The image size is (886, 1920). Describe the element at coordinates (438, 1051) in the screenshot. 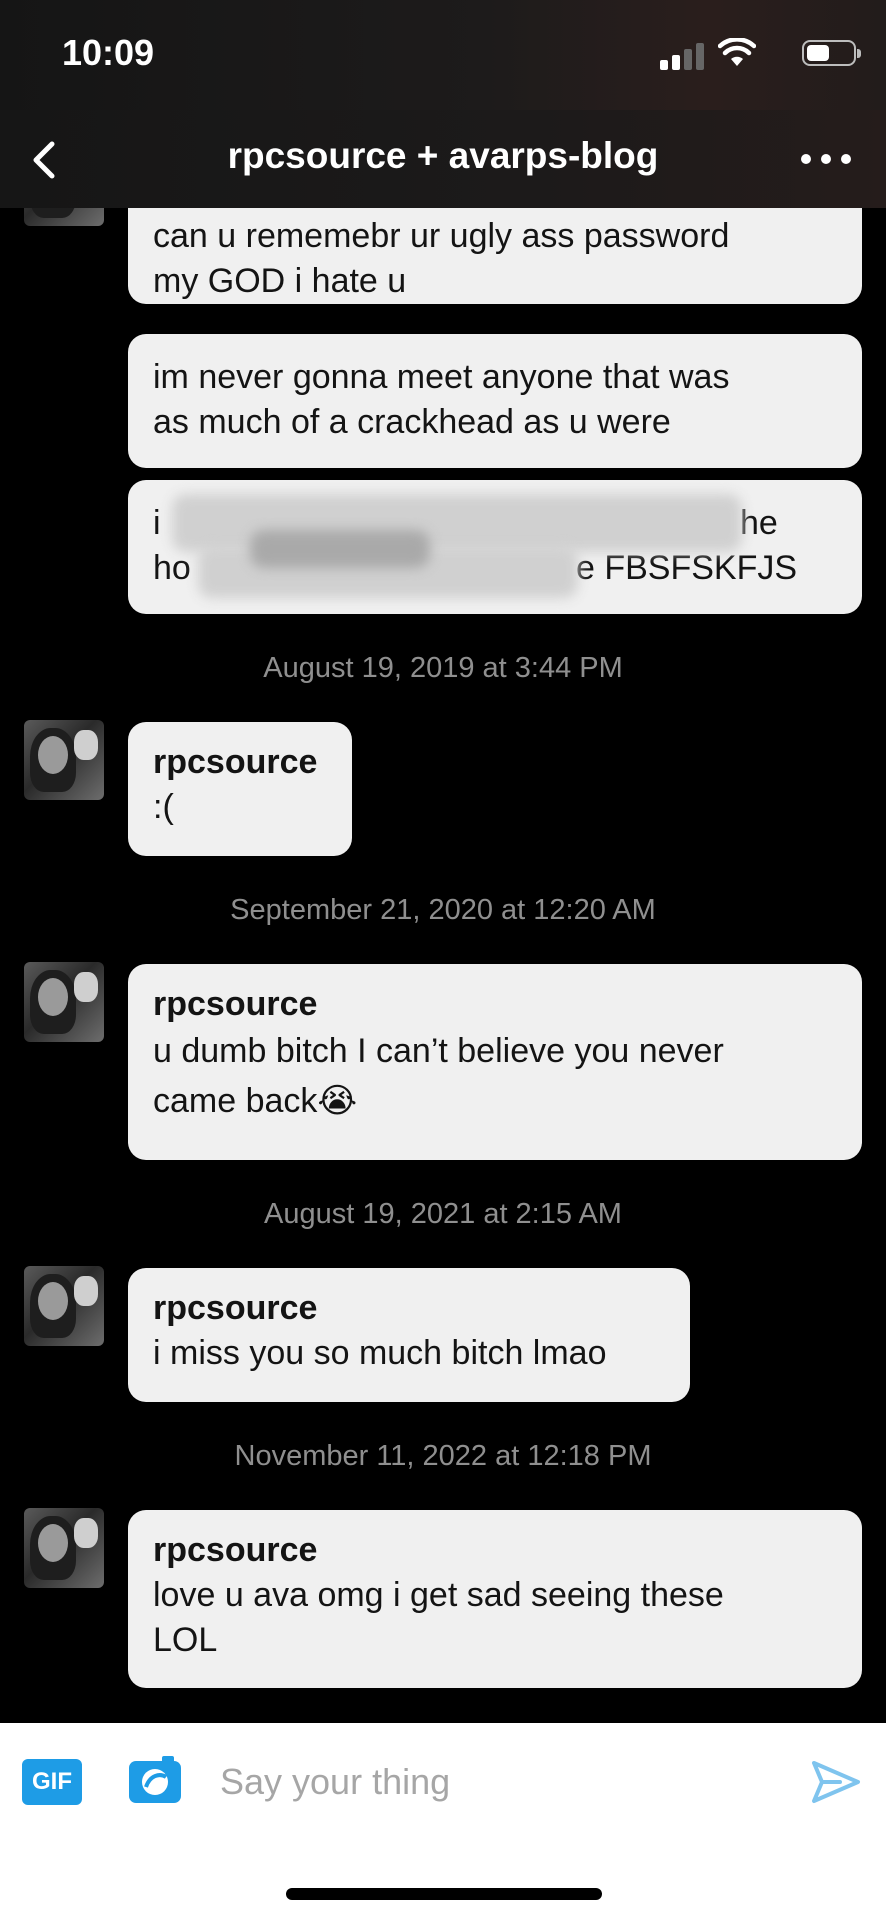

I see `message-text: u dumb bitch I can’t believe you never` at that location.